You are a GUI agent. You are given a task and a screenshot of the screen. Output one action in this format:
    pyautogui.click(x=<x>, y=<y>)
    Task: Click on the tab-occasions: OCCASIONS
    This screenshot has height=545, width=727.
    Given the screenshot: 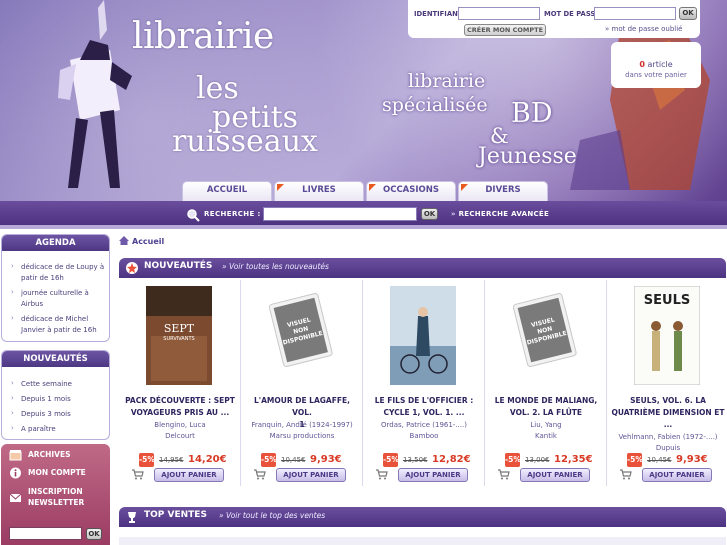 What is the action you would take?
    pyautogui.click(x=411, y=191)
    